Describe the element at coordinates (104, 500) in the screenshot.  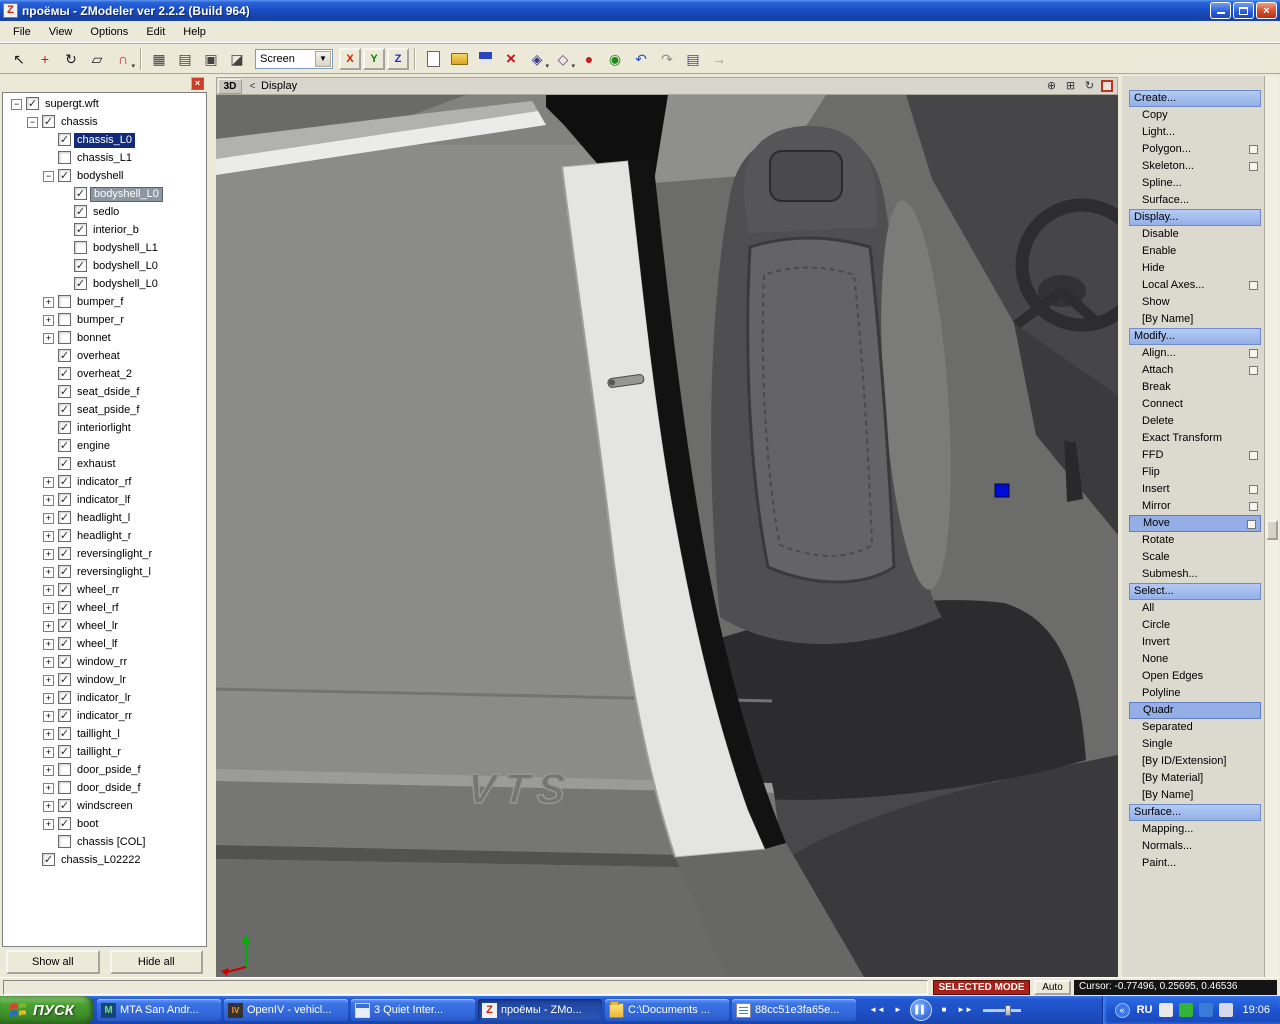
I see `tree-row: + ✓ indicator_lf` at that location.